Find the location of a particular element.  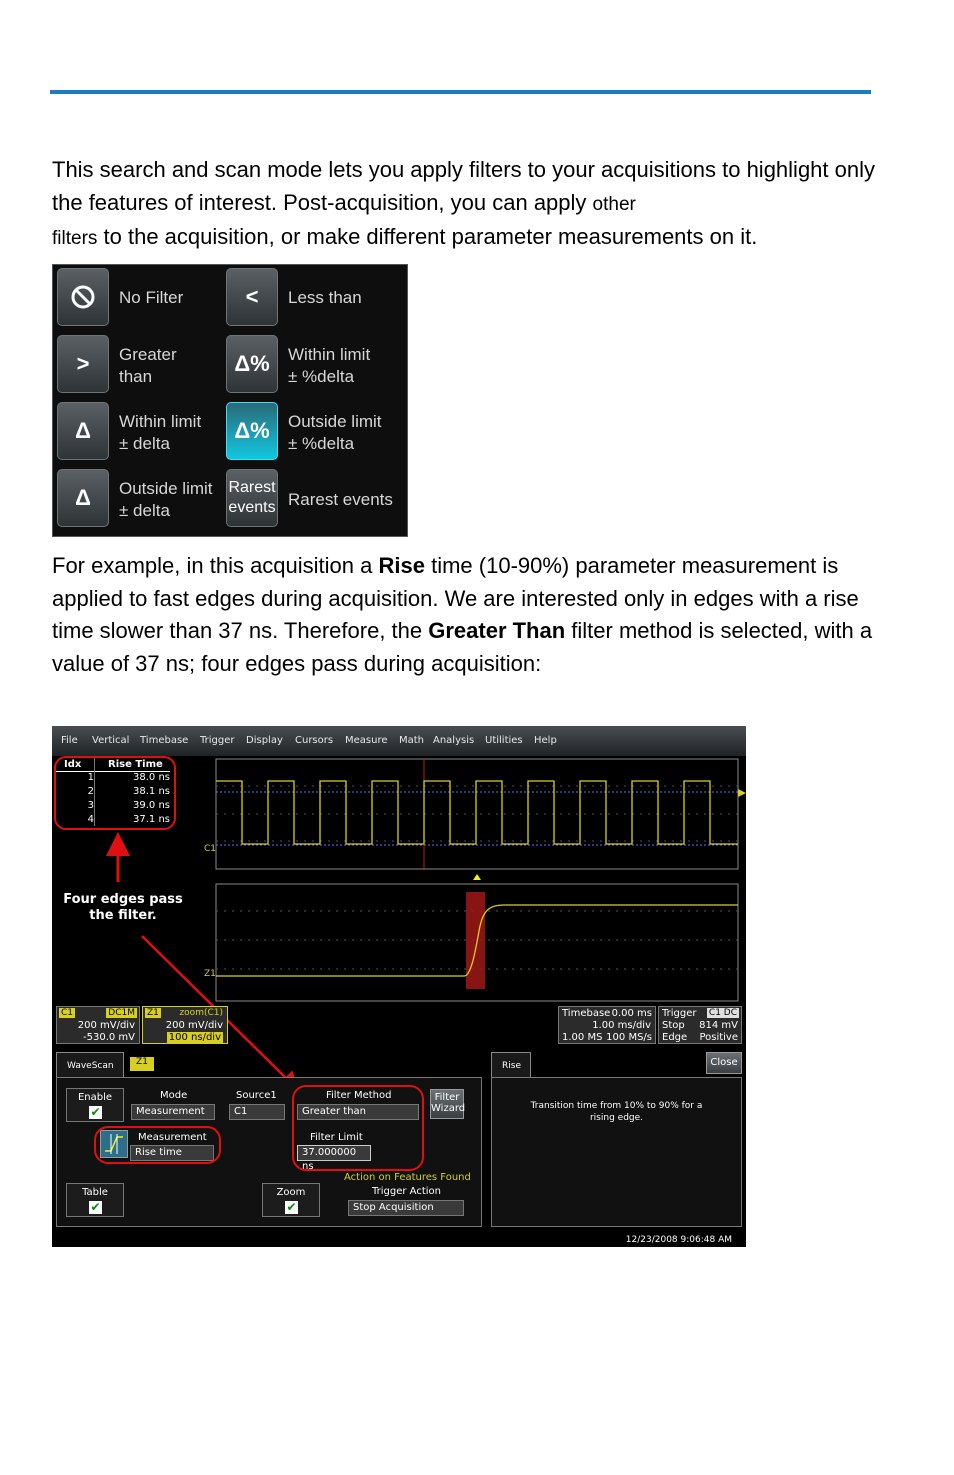

trigger-type: Edge is located at coordinates (675, 1037).